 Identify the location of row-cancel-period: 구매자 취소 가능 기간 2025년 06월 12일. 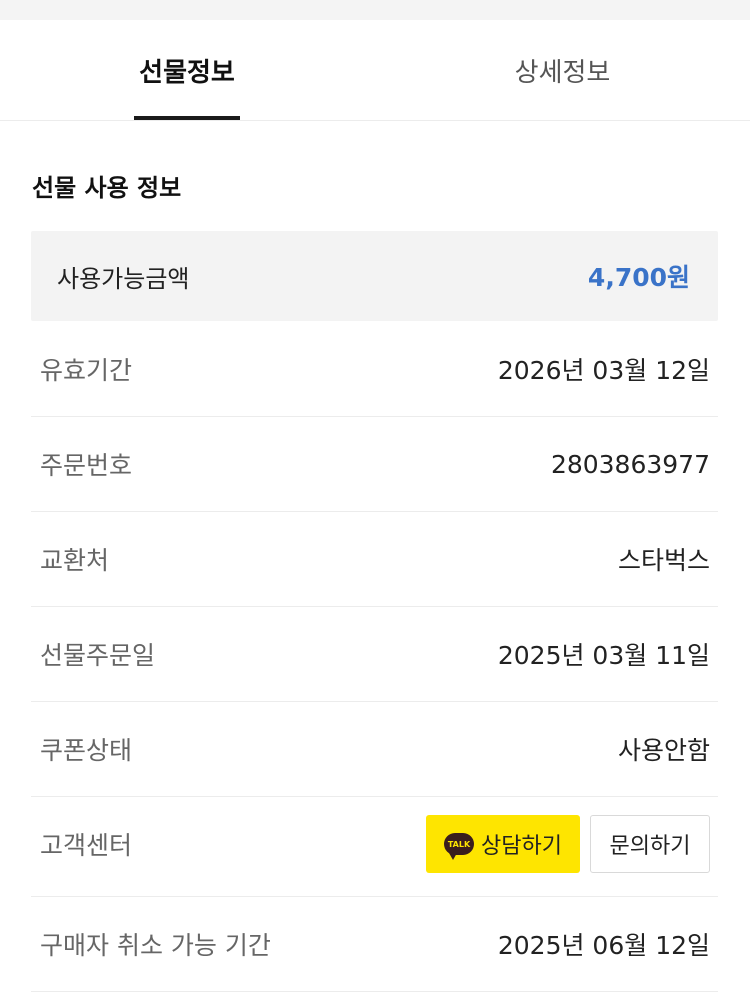
(374, 944).